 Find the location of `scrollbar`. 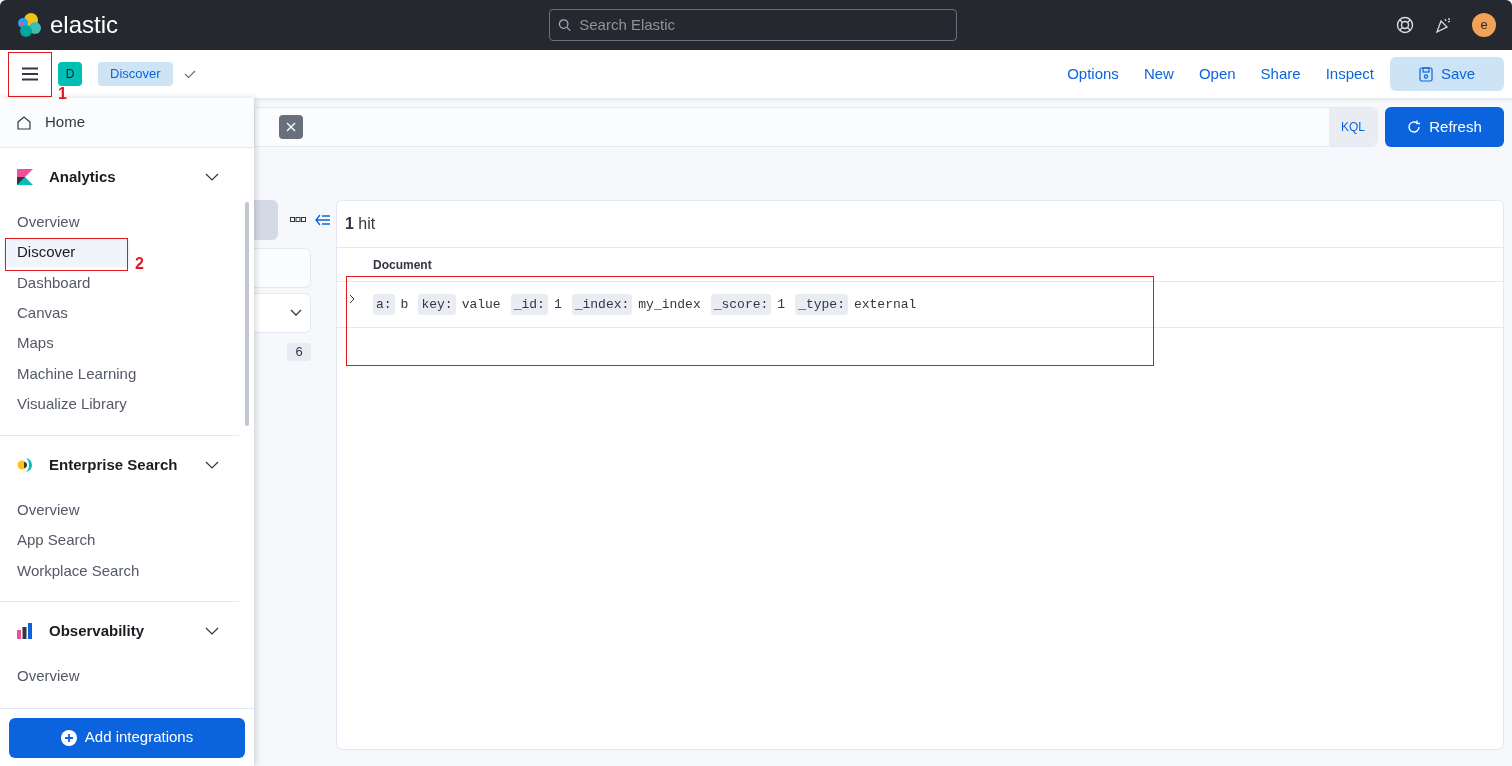

scrollbar is located at coordinates (247, 314).